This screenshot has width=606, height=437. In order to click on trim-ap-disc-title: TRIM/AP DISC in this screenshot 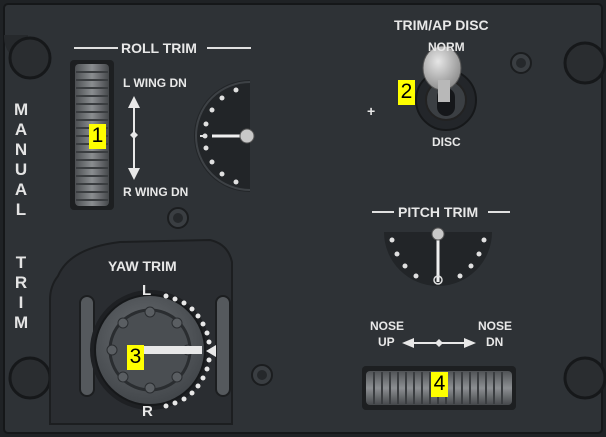, I will do `click(441, 25)`.